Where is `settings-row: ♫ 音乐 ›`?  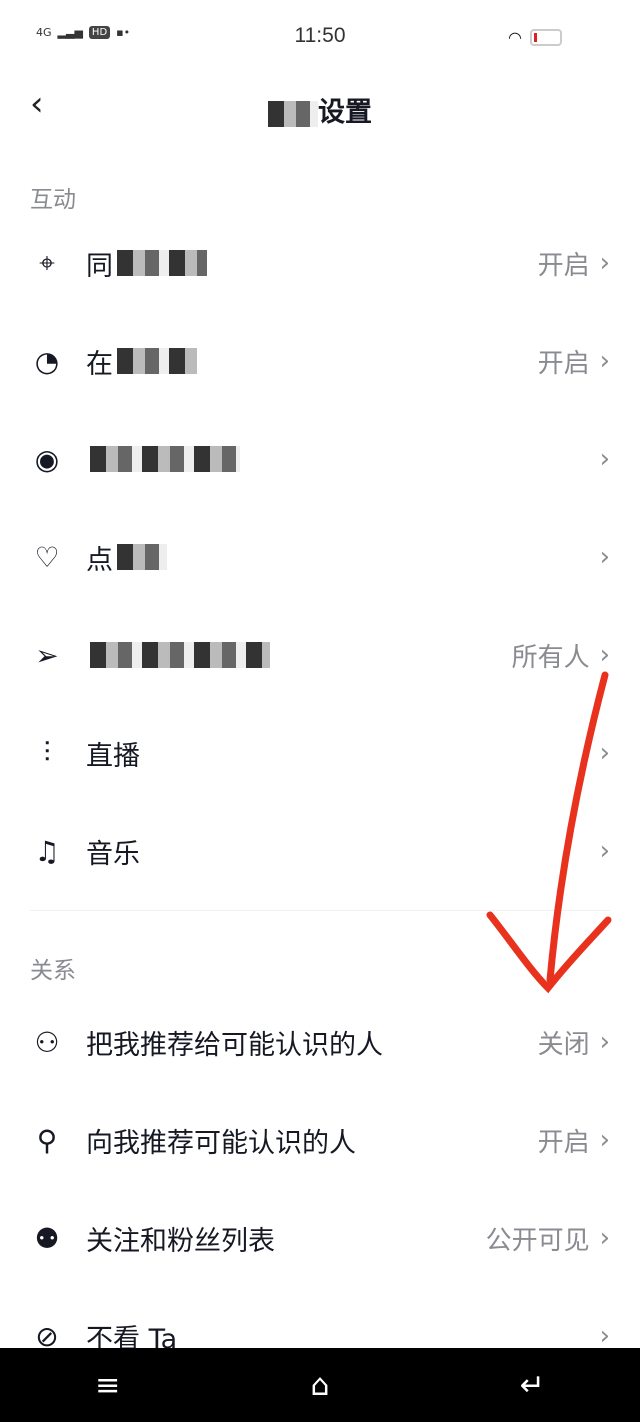
settings-row: ♫ 音乐 › is located at coordinates (320, 851).